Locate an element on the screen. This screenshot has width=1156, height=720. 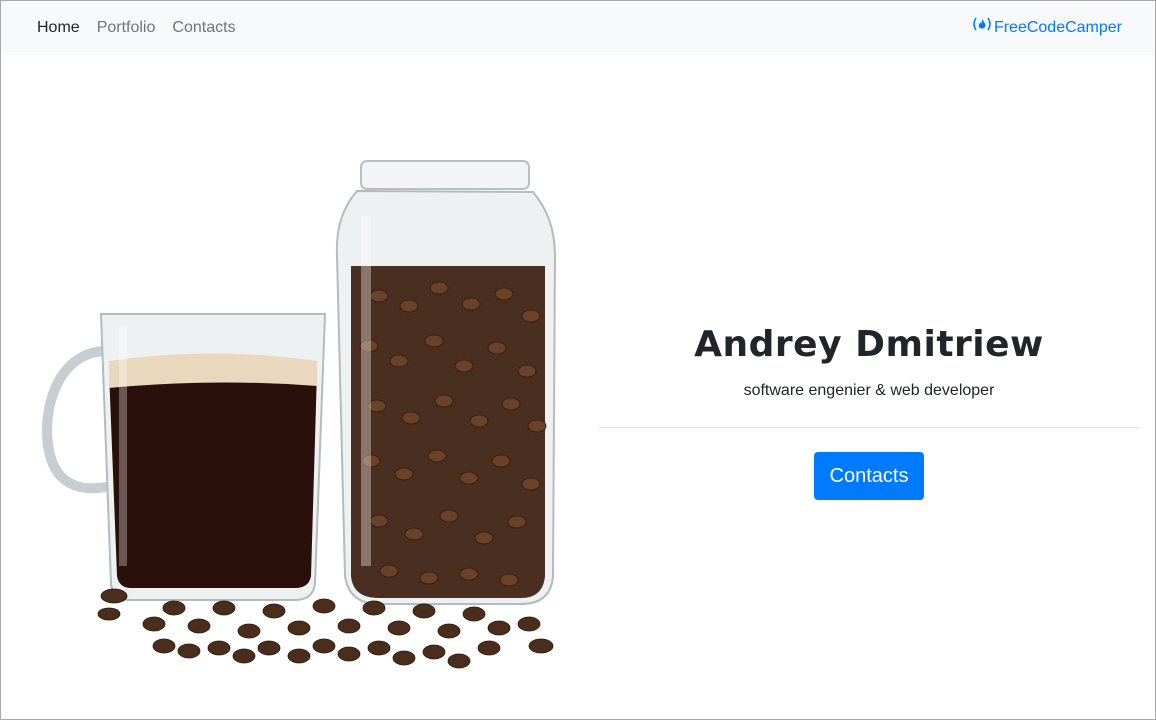
nav-link-home: Home is located at coordinates (58, 28).